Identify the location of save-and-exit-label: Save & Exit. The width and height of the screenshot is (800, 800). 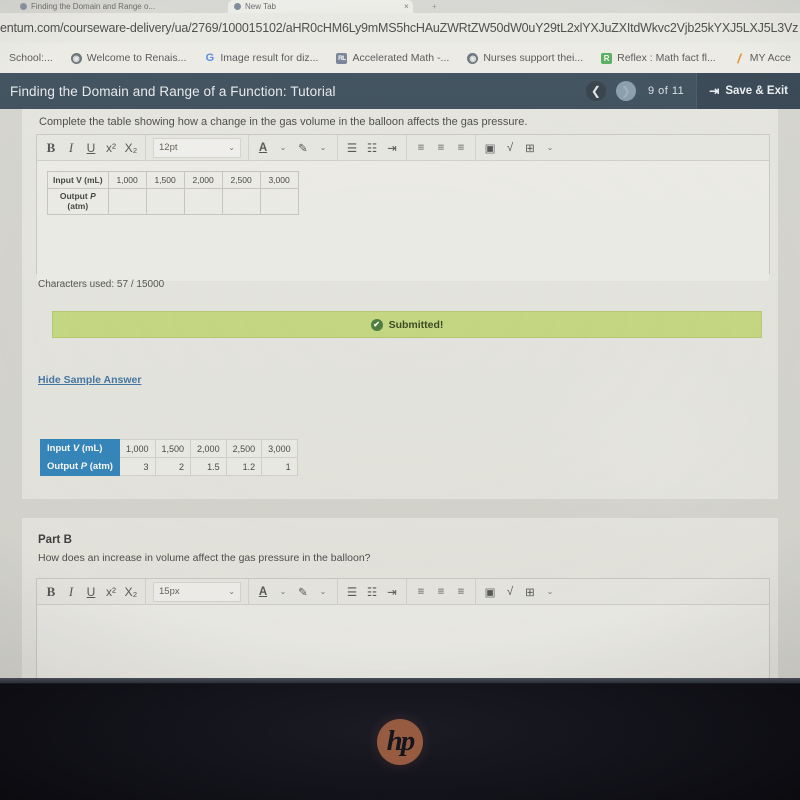
(756, 91).